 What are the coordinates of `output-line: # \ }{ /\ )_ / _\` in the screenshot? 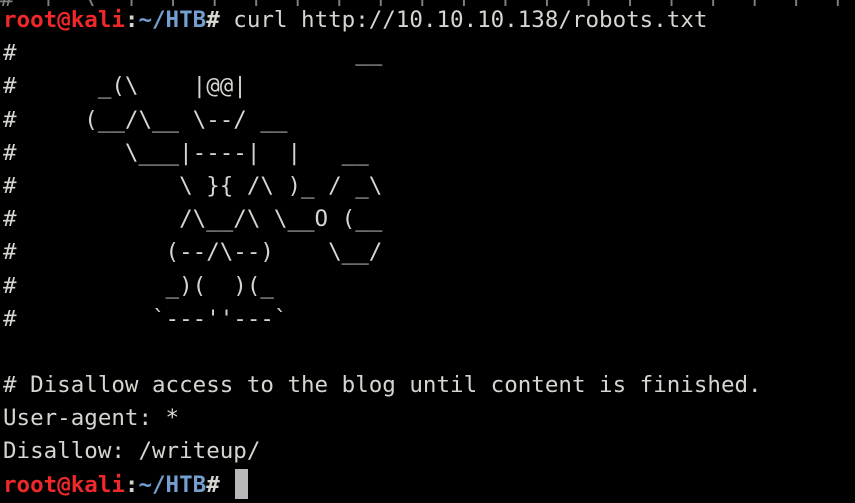 It's located at (193, 185).